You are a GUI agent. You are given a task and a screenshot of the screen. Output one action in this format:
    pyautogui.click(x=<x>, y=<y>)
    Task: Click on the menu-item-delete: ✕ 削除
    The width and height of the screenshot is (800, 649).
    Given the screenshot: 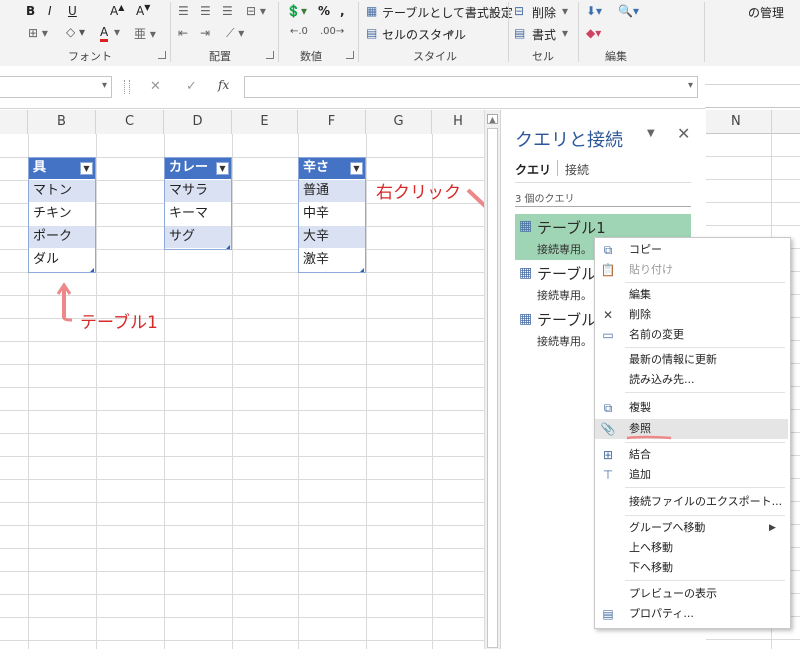 What is the action you would take?
    pyautogui.click(x=691, y=315)
    